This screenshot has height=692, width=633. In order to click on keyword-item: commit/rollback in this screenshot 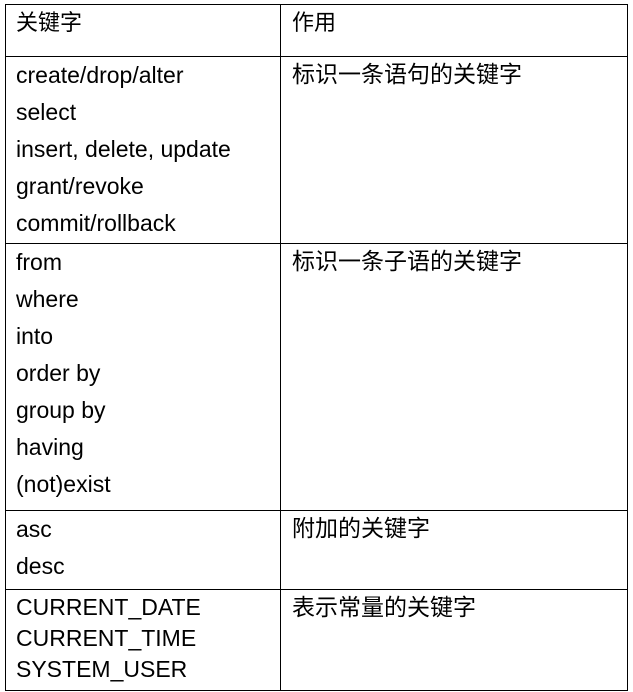, I will do `click(96, 223)`.